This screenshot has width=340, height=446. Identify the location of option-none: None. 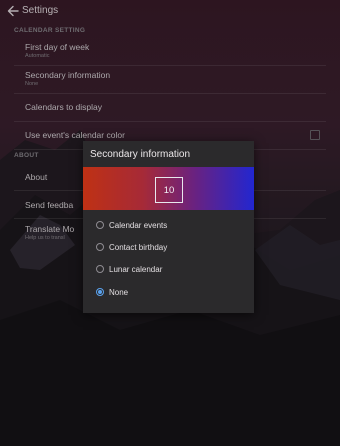
(112, 292).